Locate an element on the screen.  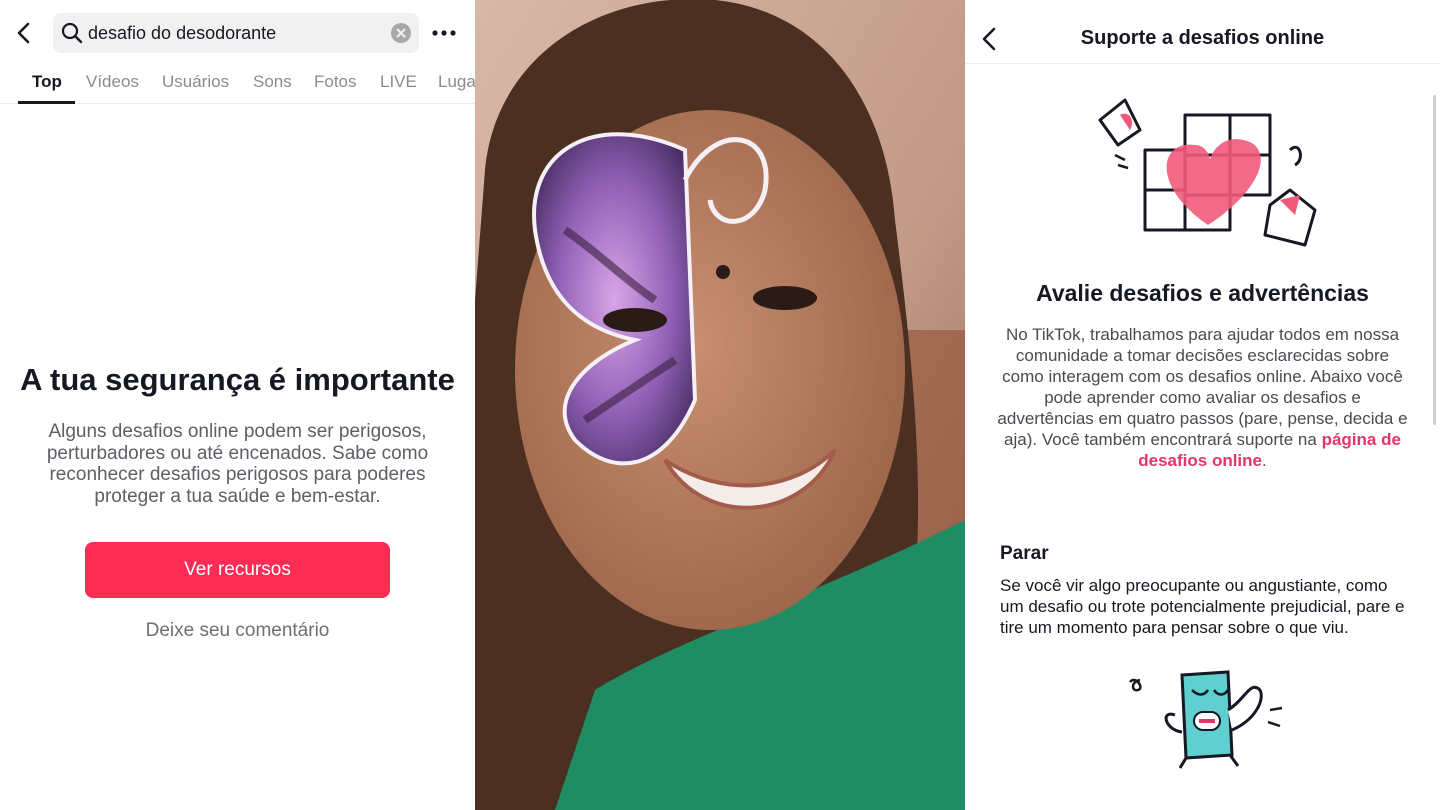
feedback-link: Deixe seu comentário is located at coordinates (237, 631).